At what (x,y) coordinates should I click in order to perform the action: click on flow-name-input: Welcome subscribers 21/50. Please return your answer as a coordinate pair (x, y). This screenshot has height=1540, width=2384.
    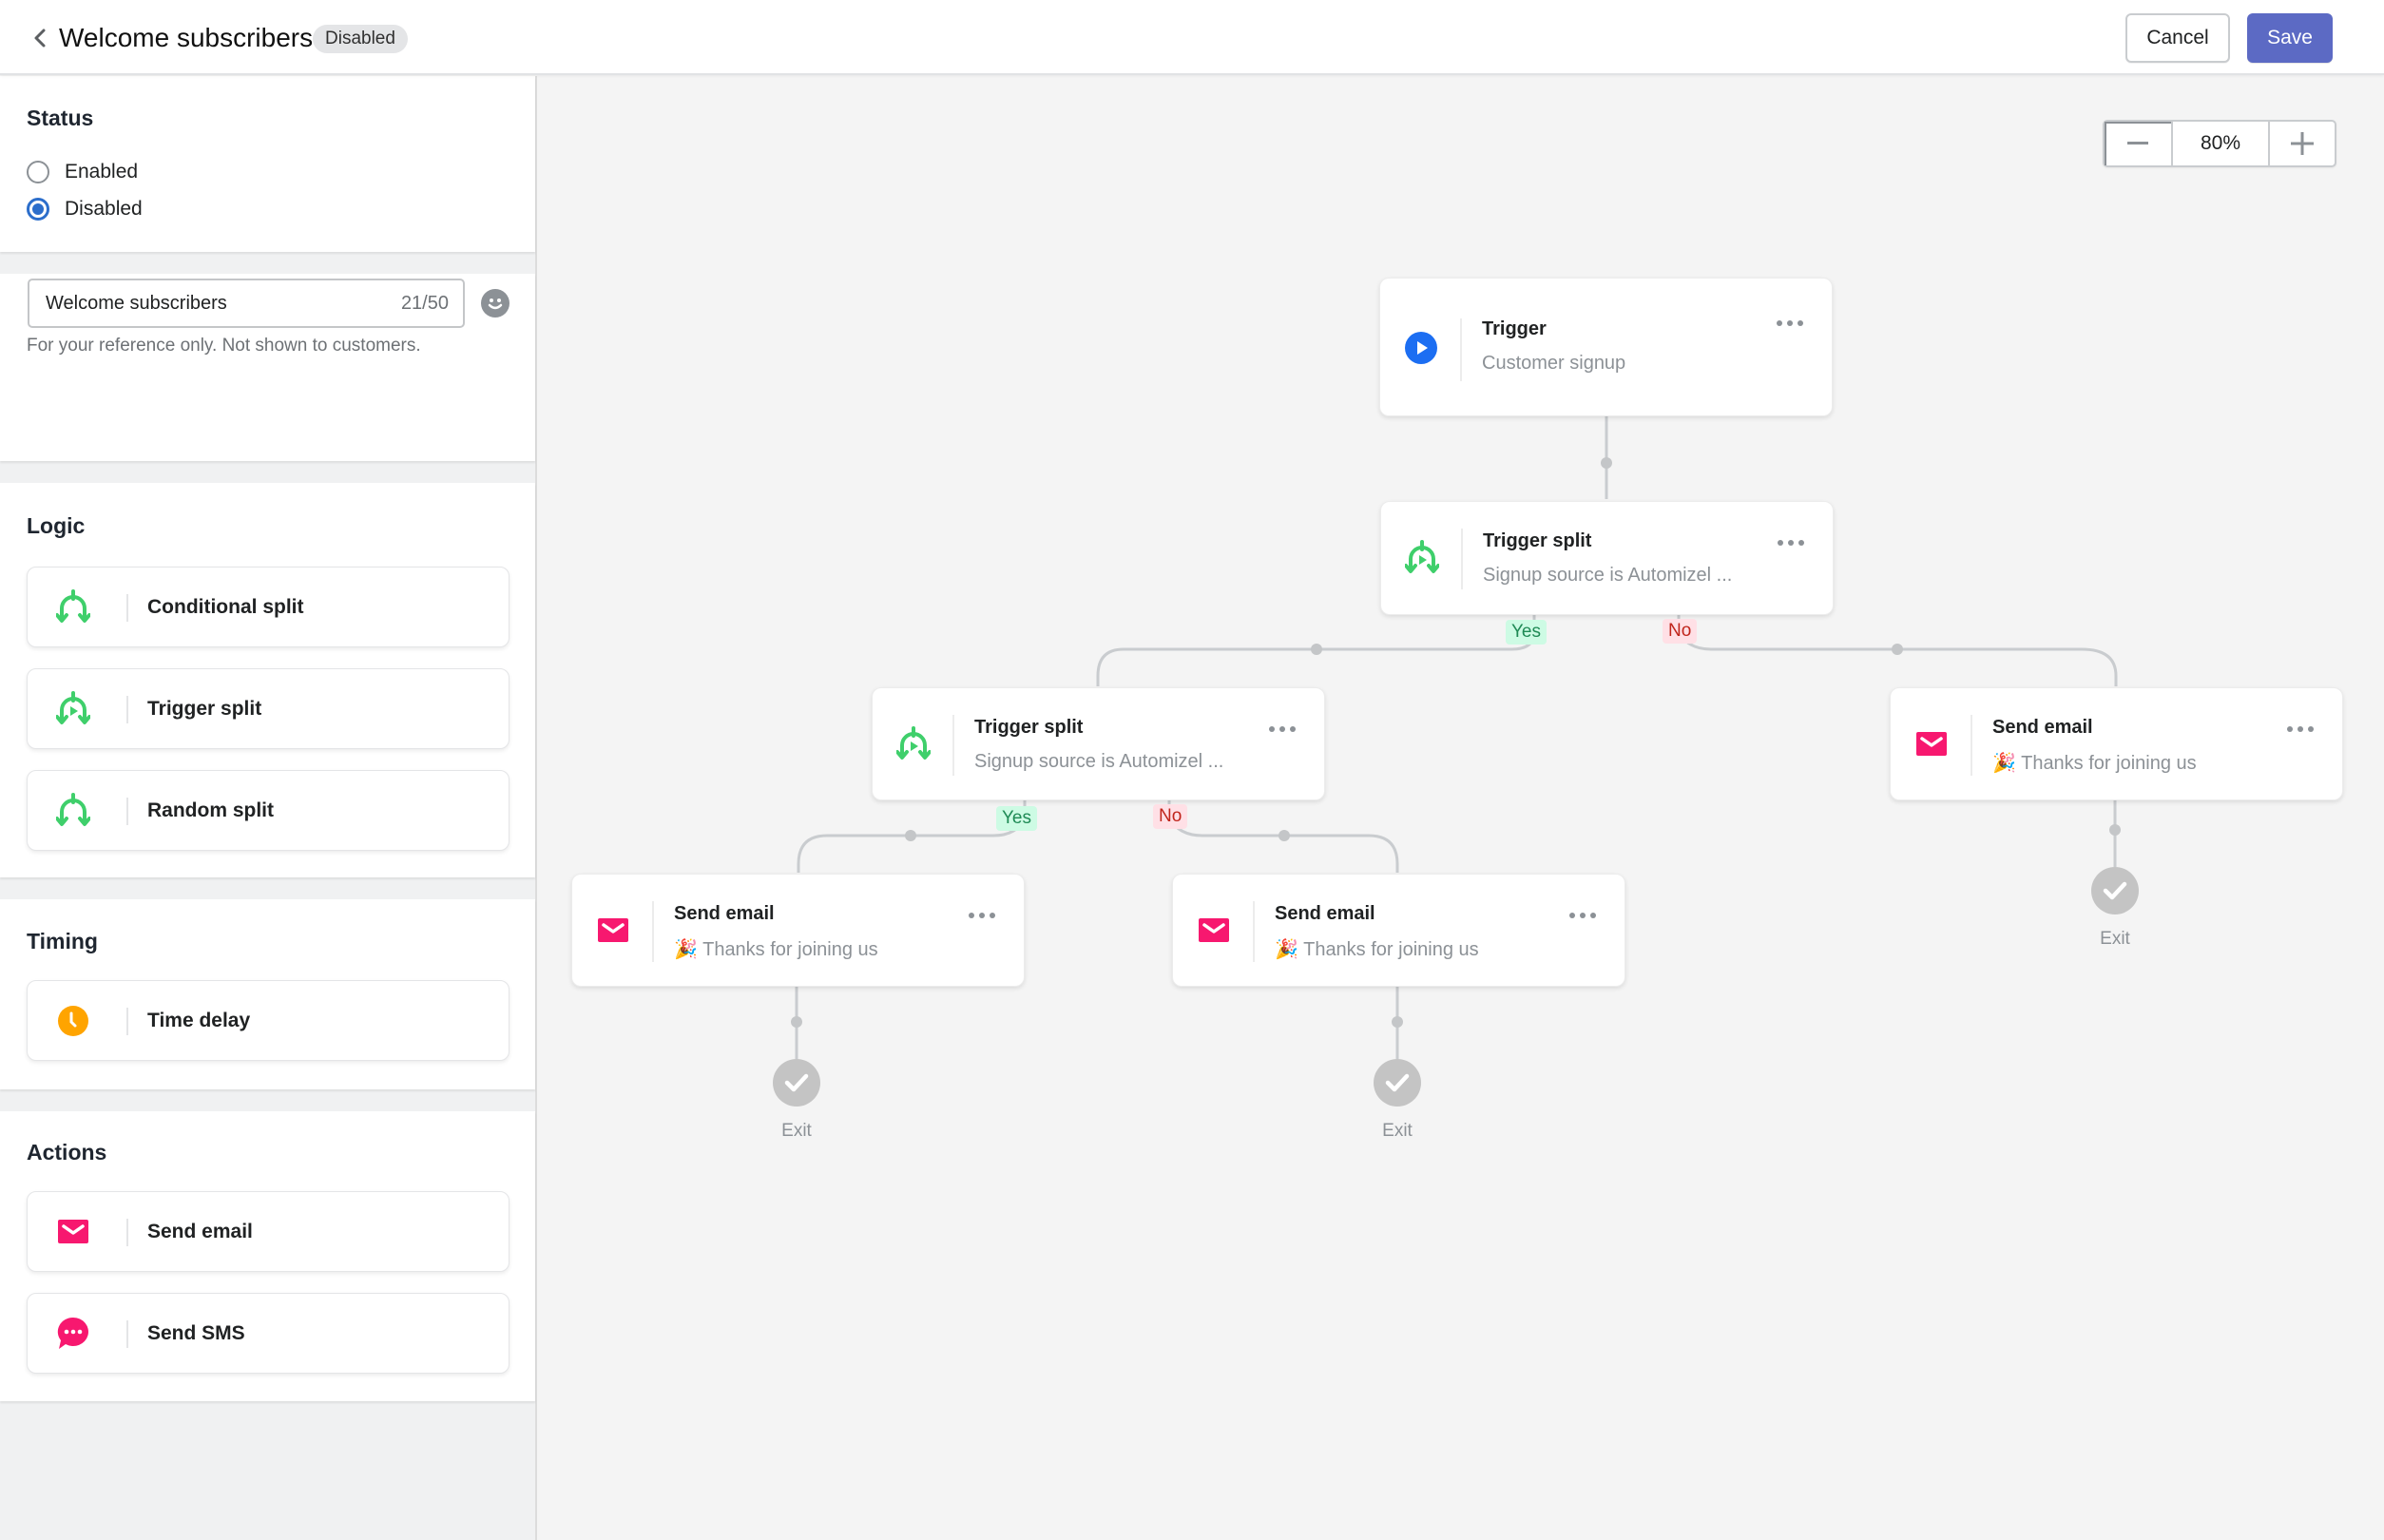
    Looking at the image, I should click on (246, 303).